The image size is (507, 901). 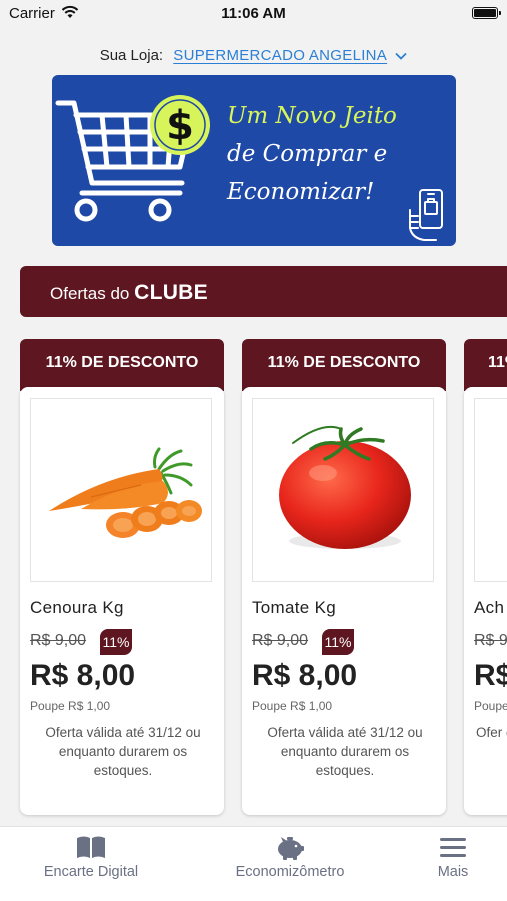 I want to click on dollar-sign-icon: $, so click(x=180, y=126).